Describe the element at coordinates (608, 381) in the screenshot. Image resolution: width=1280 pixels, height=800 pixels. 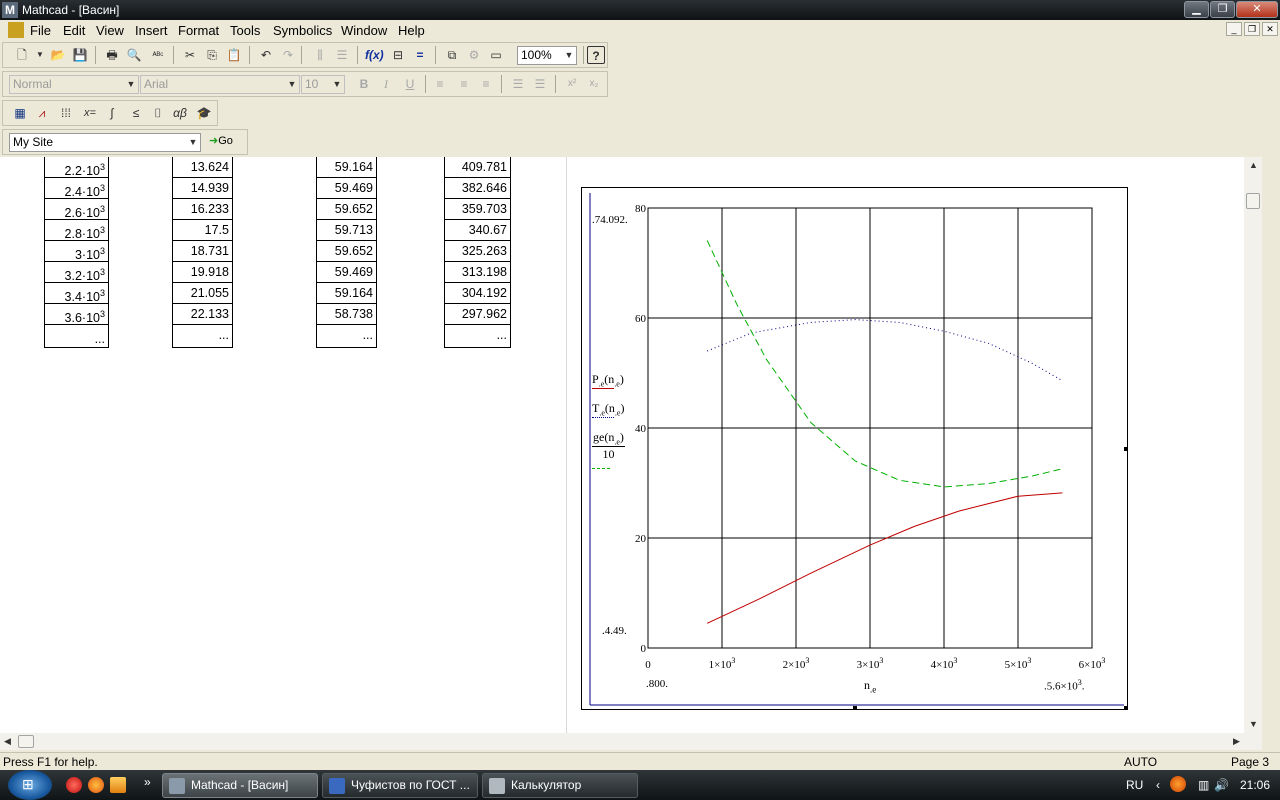
I see `legend-p: P.e(n.e)` at that location.